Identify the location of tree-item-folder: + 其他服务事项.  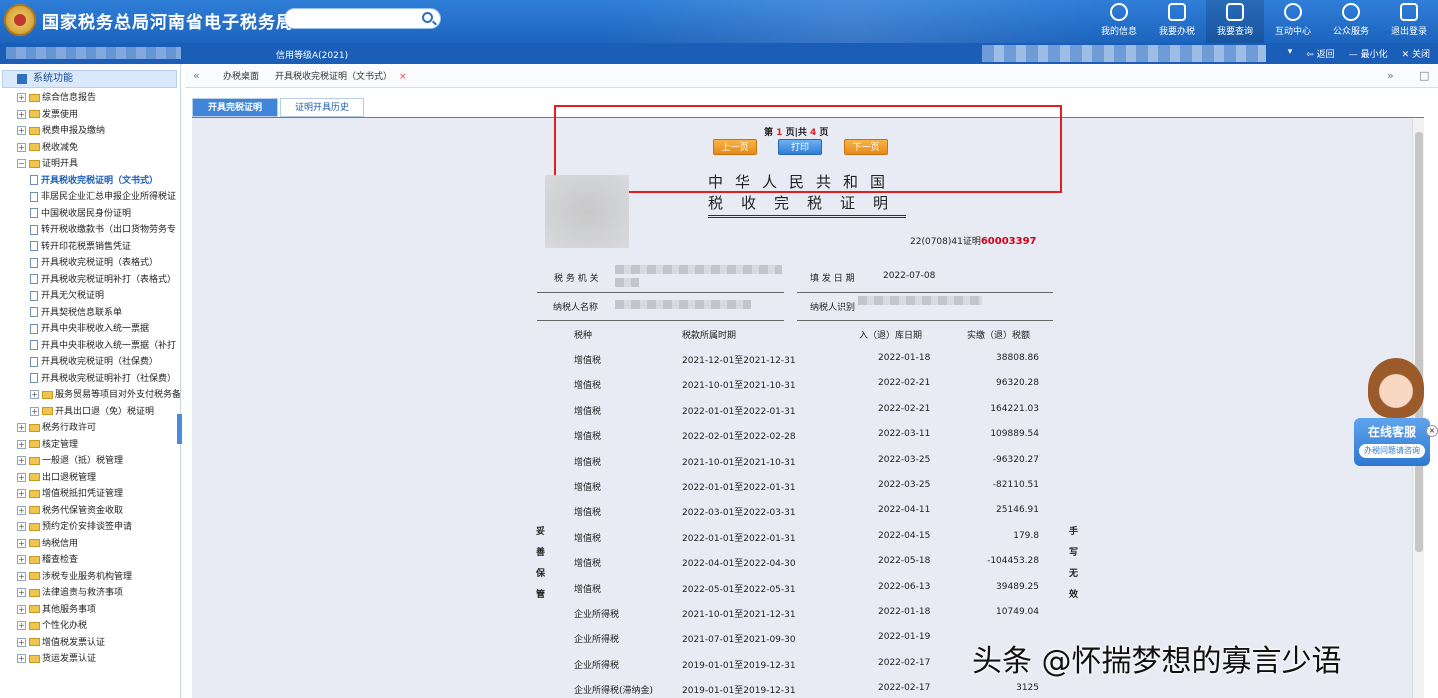
(56, 610).